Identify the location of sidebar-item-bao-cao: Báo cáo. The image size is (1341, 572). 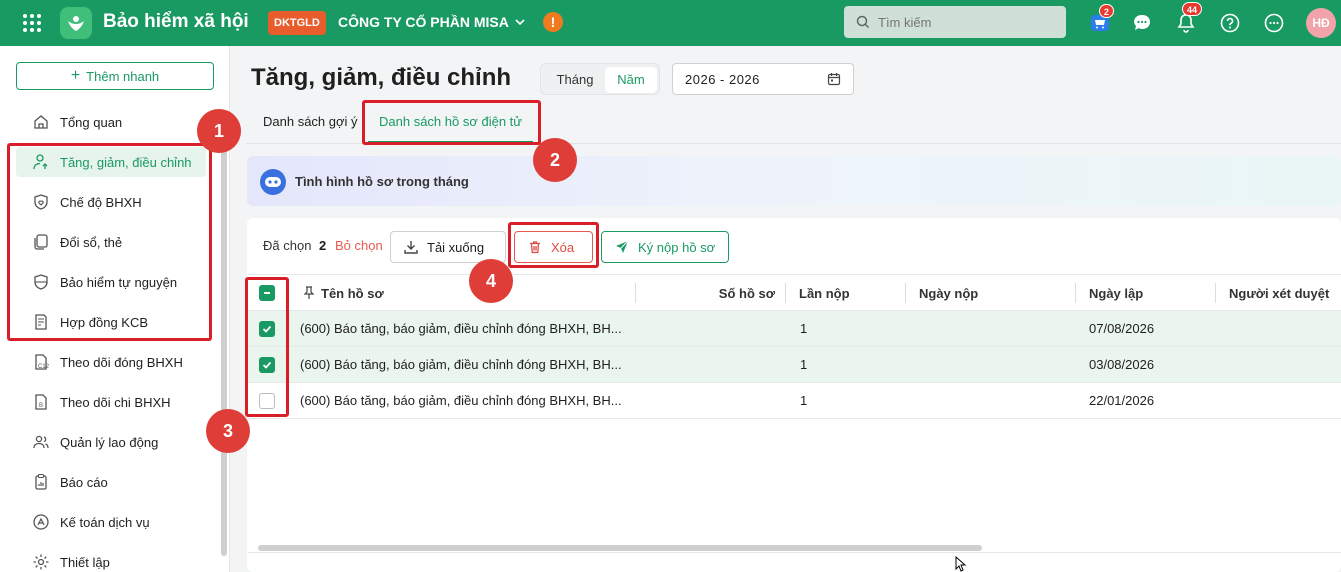
(111, 482).